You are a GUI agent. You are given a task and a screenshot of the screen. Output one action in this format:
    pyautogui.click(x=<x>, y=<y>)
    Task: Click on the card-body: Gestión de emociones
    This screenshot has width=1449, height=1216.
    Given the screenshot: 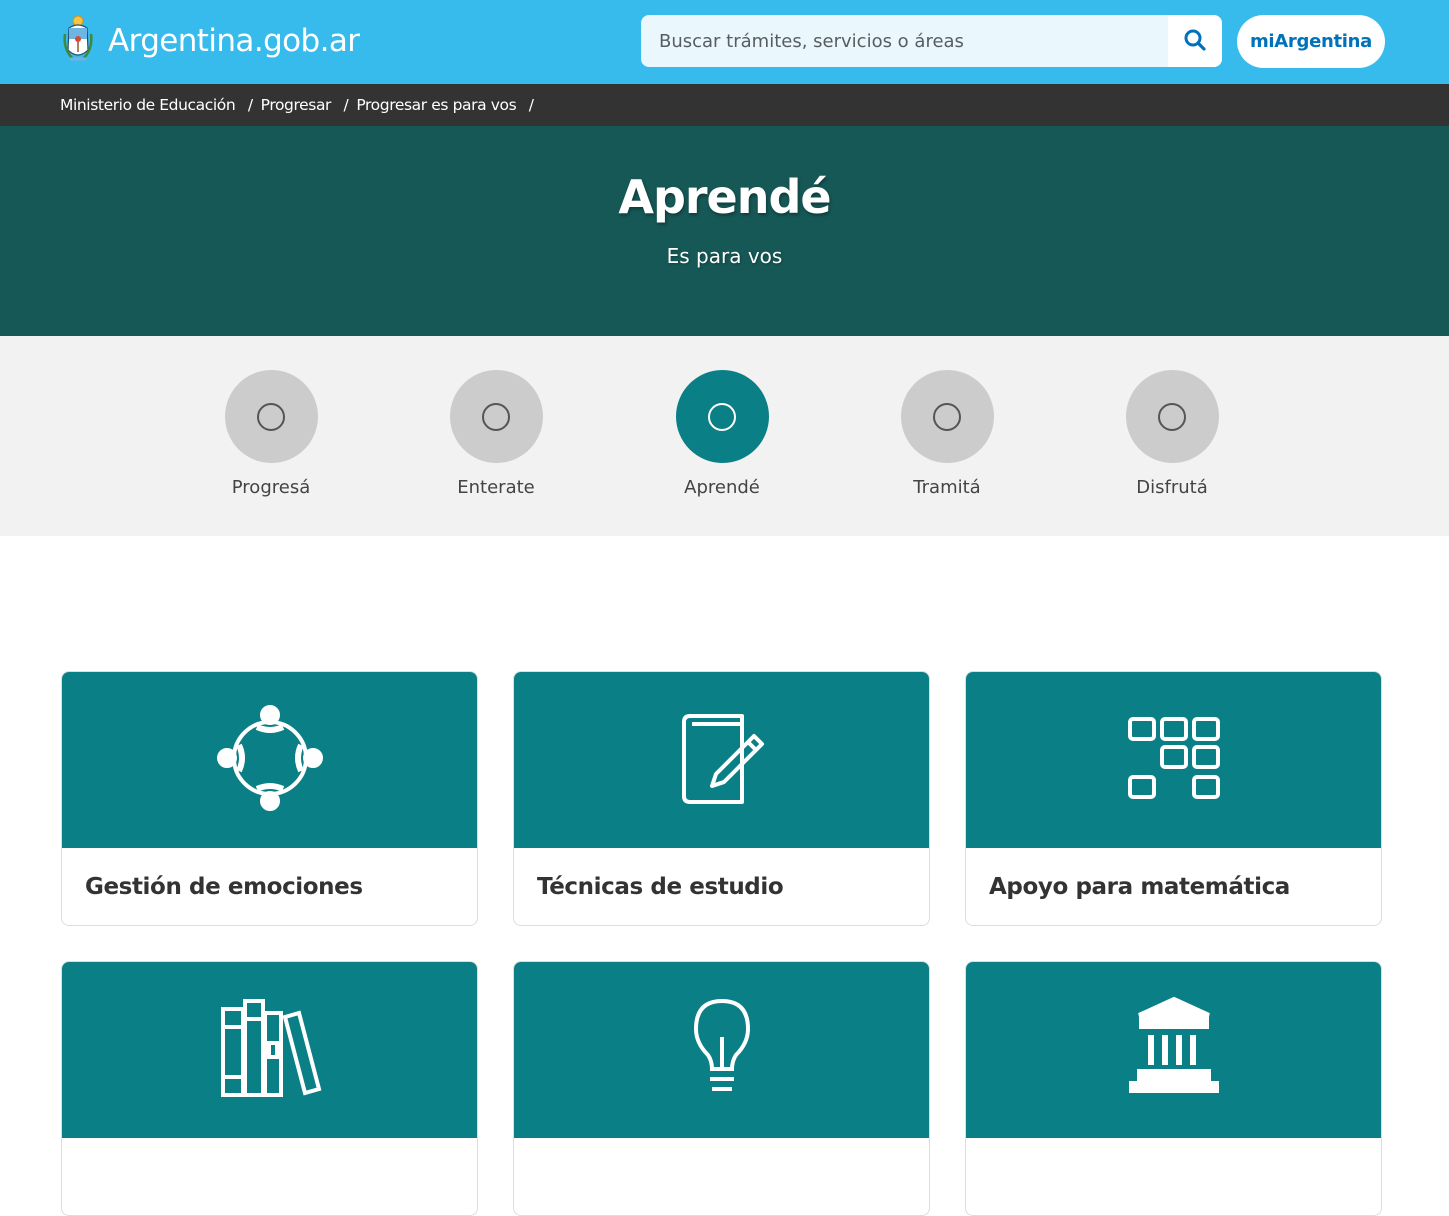 What is the action you would take?
    pyautogui.click(x=269, y=886)
    